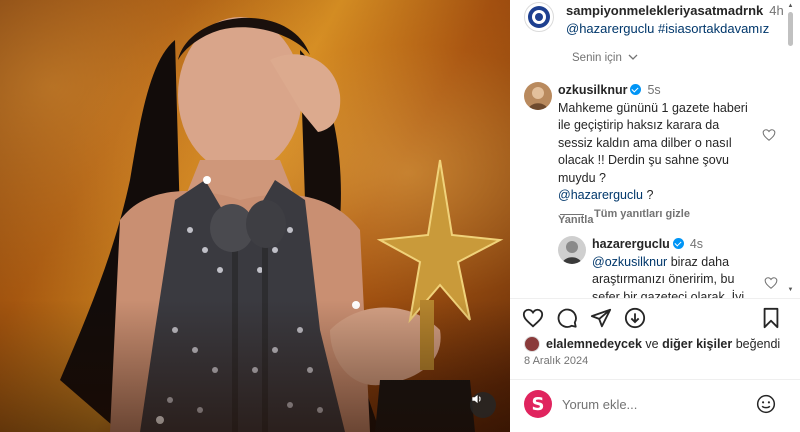 This screenshot has height=432, width=800. What do you see at coordinates (610, 28) in the screenshot?
I see `caption-mention: @hazarerguclu` at bounding box center [610, 28].